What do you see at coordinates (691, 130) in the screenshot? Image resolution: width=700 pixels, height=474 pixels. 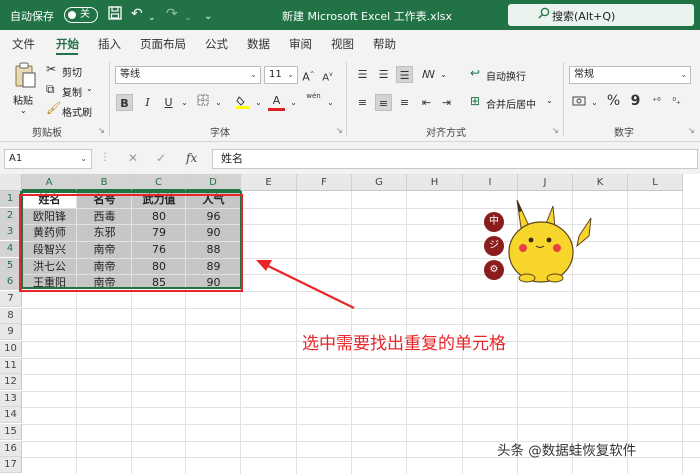 I see `number-launcher-icon: ↘` at bounding box center [691, 130].